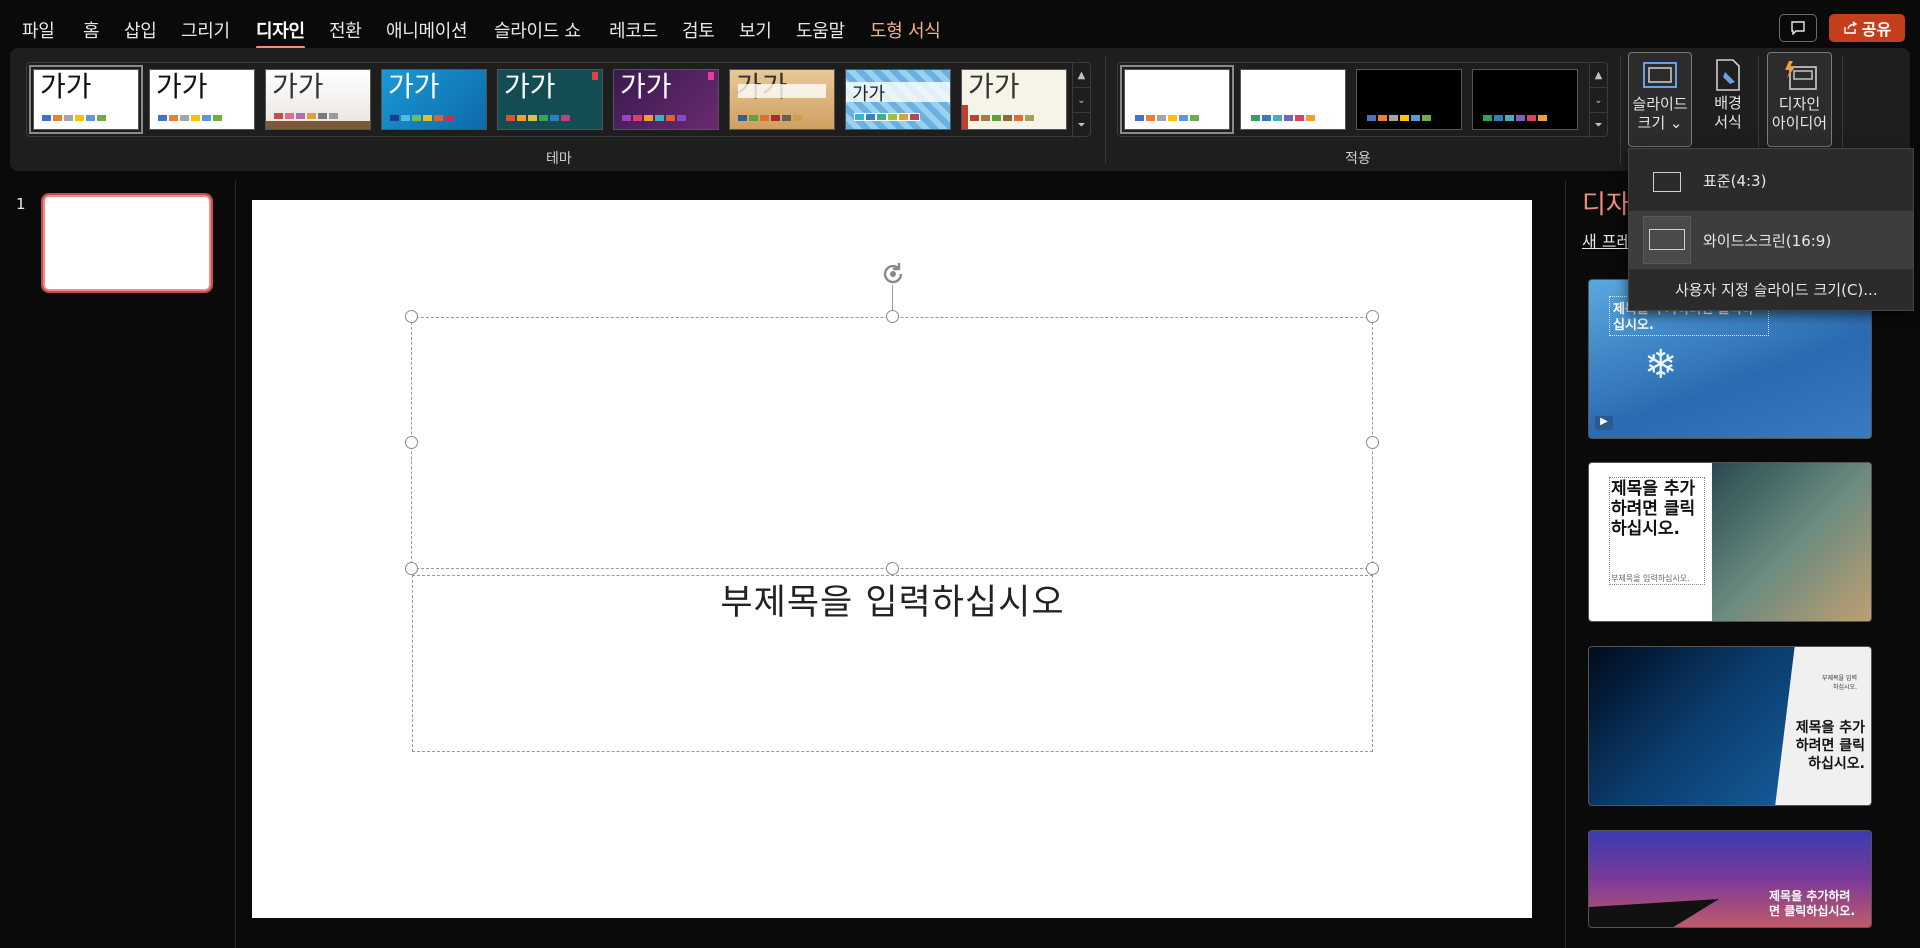  I want to click on slide-size-widescreen: 와이드스크린(16:9), so click(1771, 240).